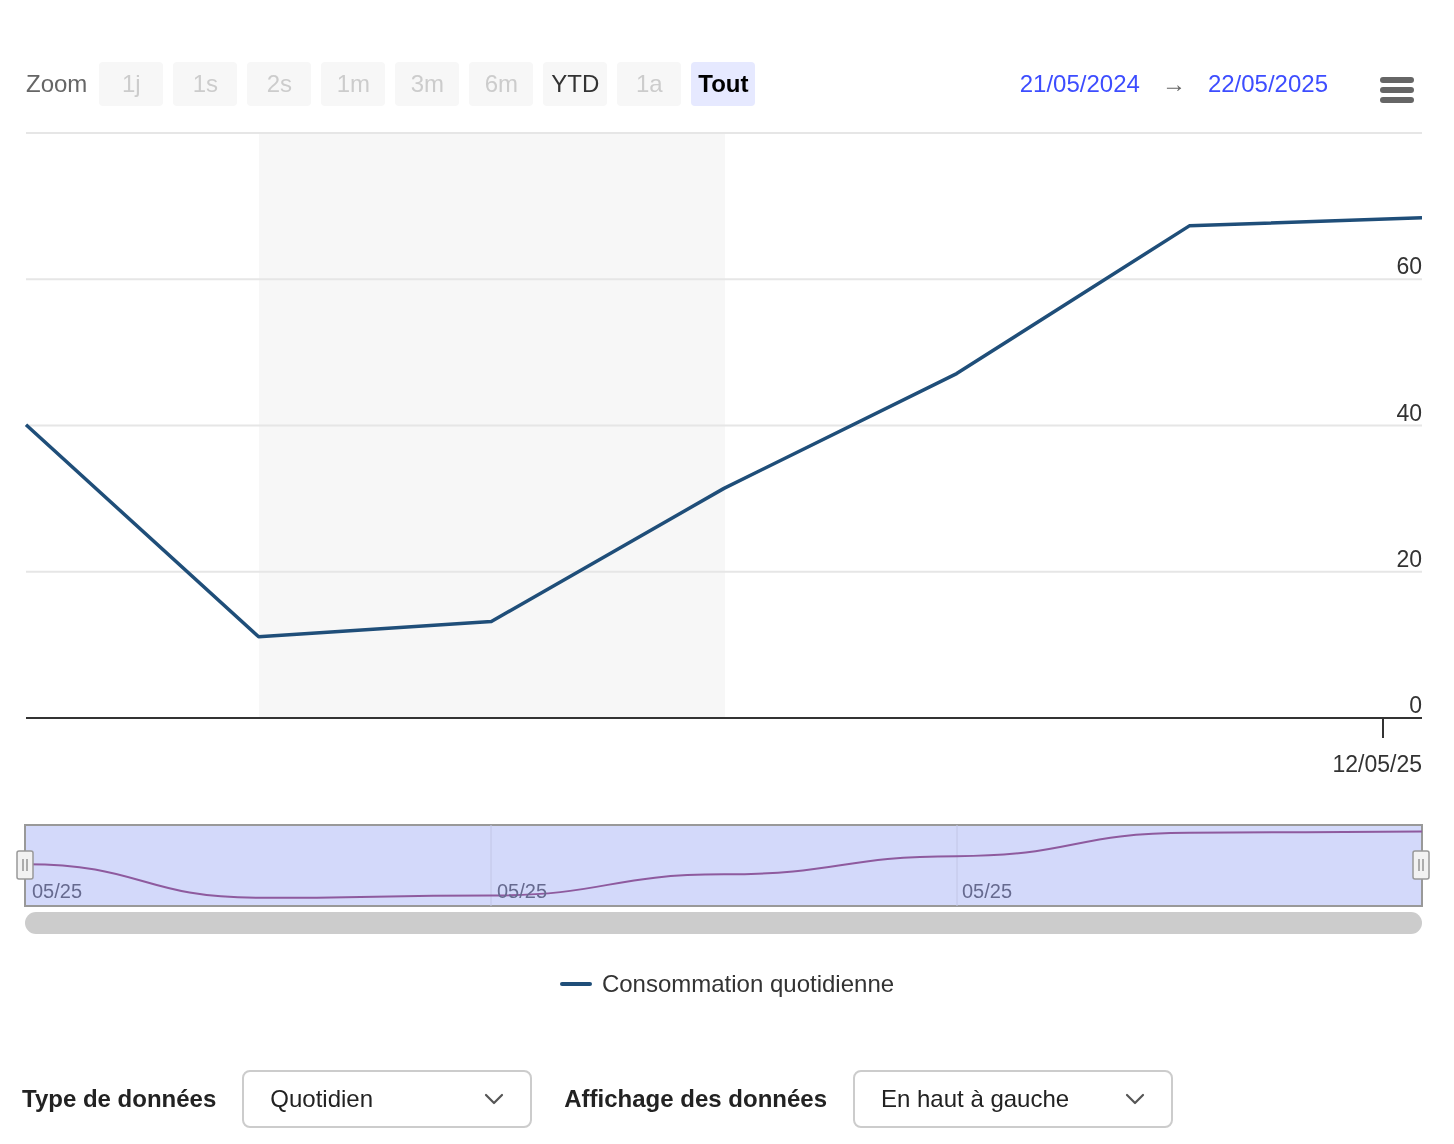 The width and height of the screenshot is (1454, 1144). What do you see at coordinates (1415, 705) in the screenshot?
I see `y-axis-label: 0` at bounding box center [1415, 705].